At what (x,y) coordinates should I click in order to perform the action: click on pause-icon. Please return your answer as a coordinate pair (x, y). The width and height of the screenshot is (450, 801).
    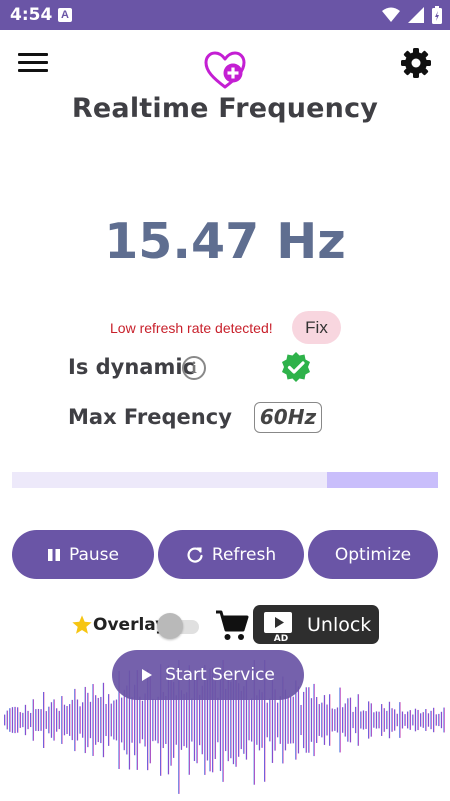
    Looking at the image, I should click on (54, 554).